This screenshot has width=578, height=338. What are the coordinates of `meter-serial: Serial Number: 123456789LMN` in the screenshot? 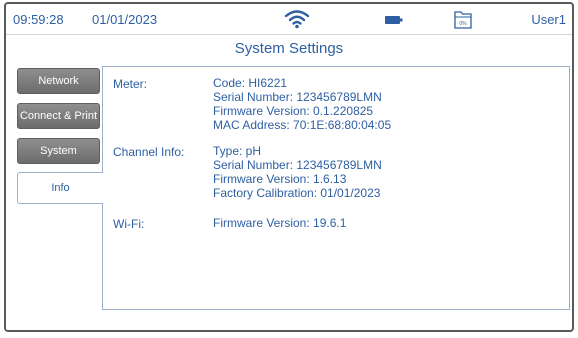 It's located at (297, 97).